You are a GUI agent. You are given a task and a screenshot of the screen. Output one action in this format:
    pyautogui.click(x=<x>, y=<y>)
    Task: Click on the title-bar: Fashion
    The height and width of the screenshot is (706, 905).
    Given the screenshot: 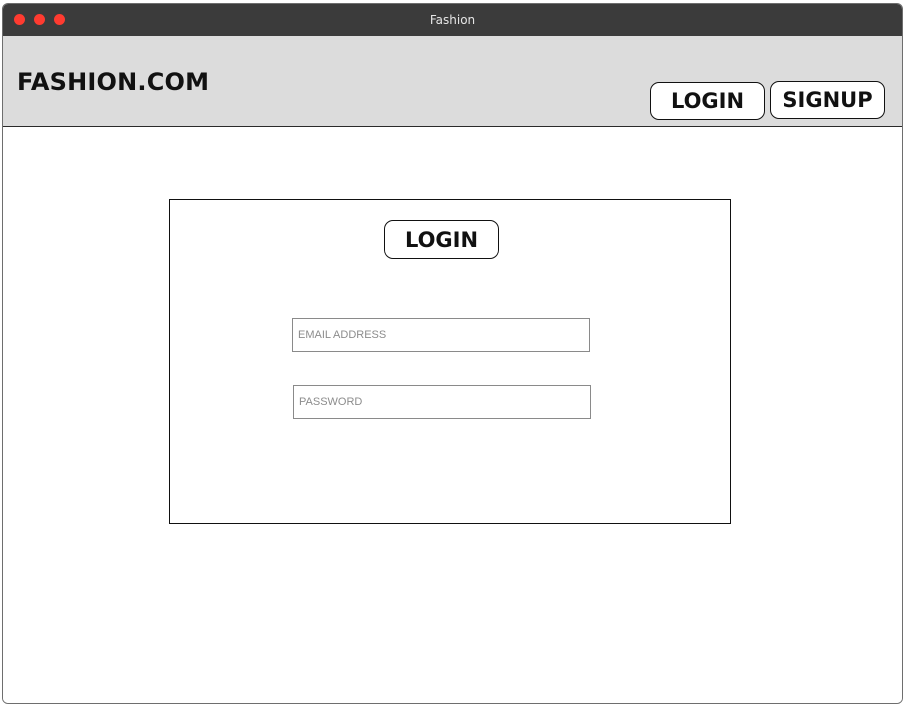 What is the action you would take?
    pyautogui.click(x=452, y=20)
    